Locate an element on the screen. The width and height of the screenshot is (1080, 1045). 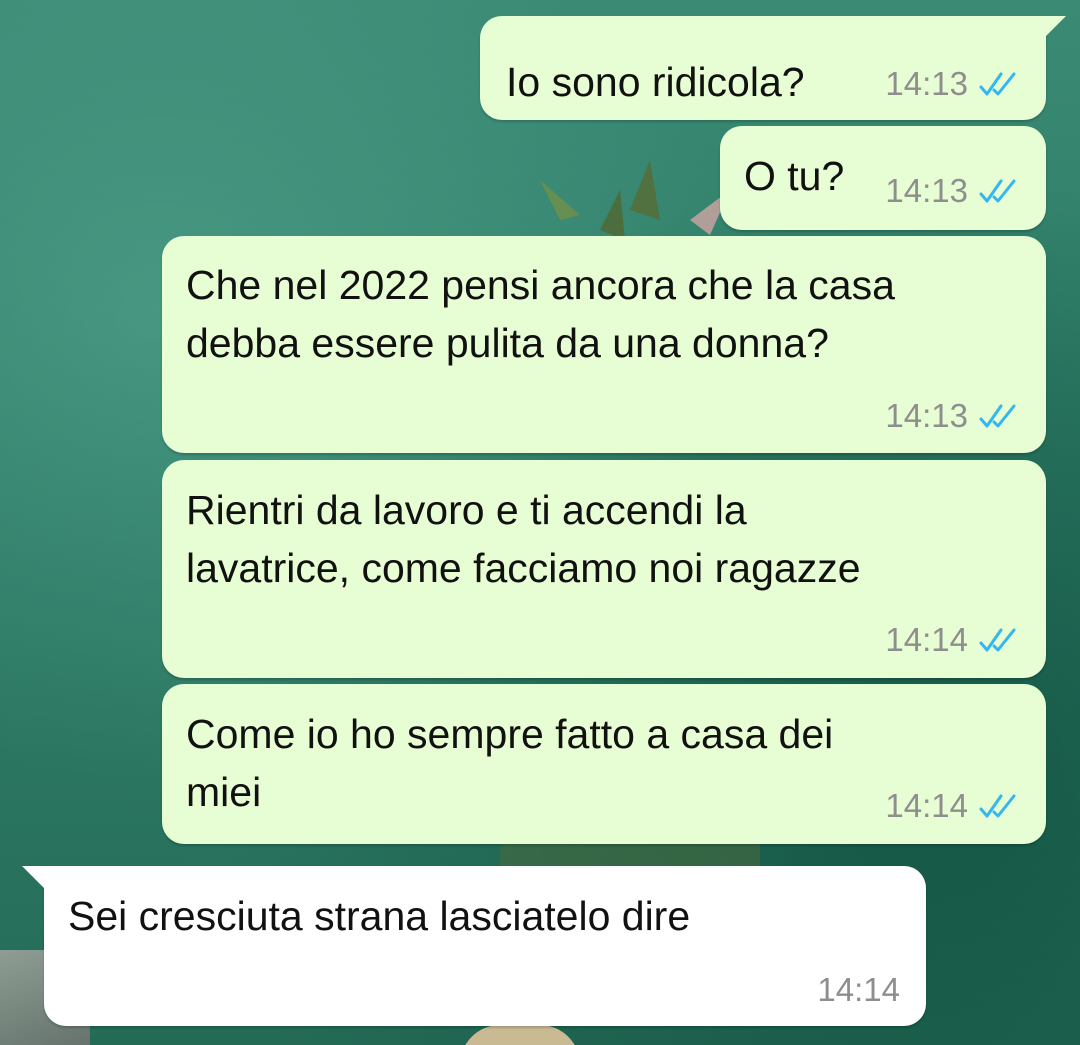
message-text: Sei cresciuta strana lasciatelo dire is located at coordinates (379, 916).